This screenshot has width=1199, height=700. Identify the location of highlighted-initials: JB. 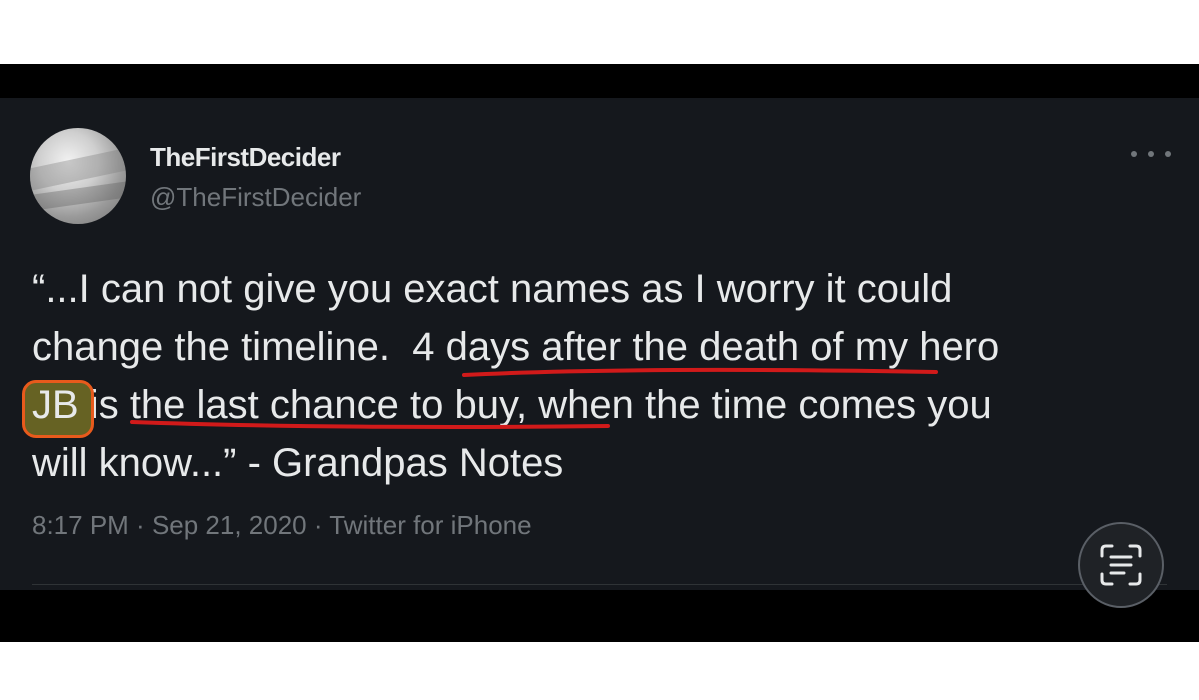
(58, 407).